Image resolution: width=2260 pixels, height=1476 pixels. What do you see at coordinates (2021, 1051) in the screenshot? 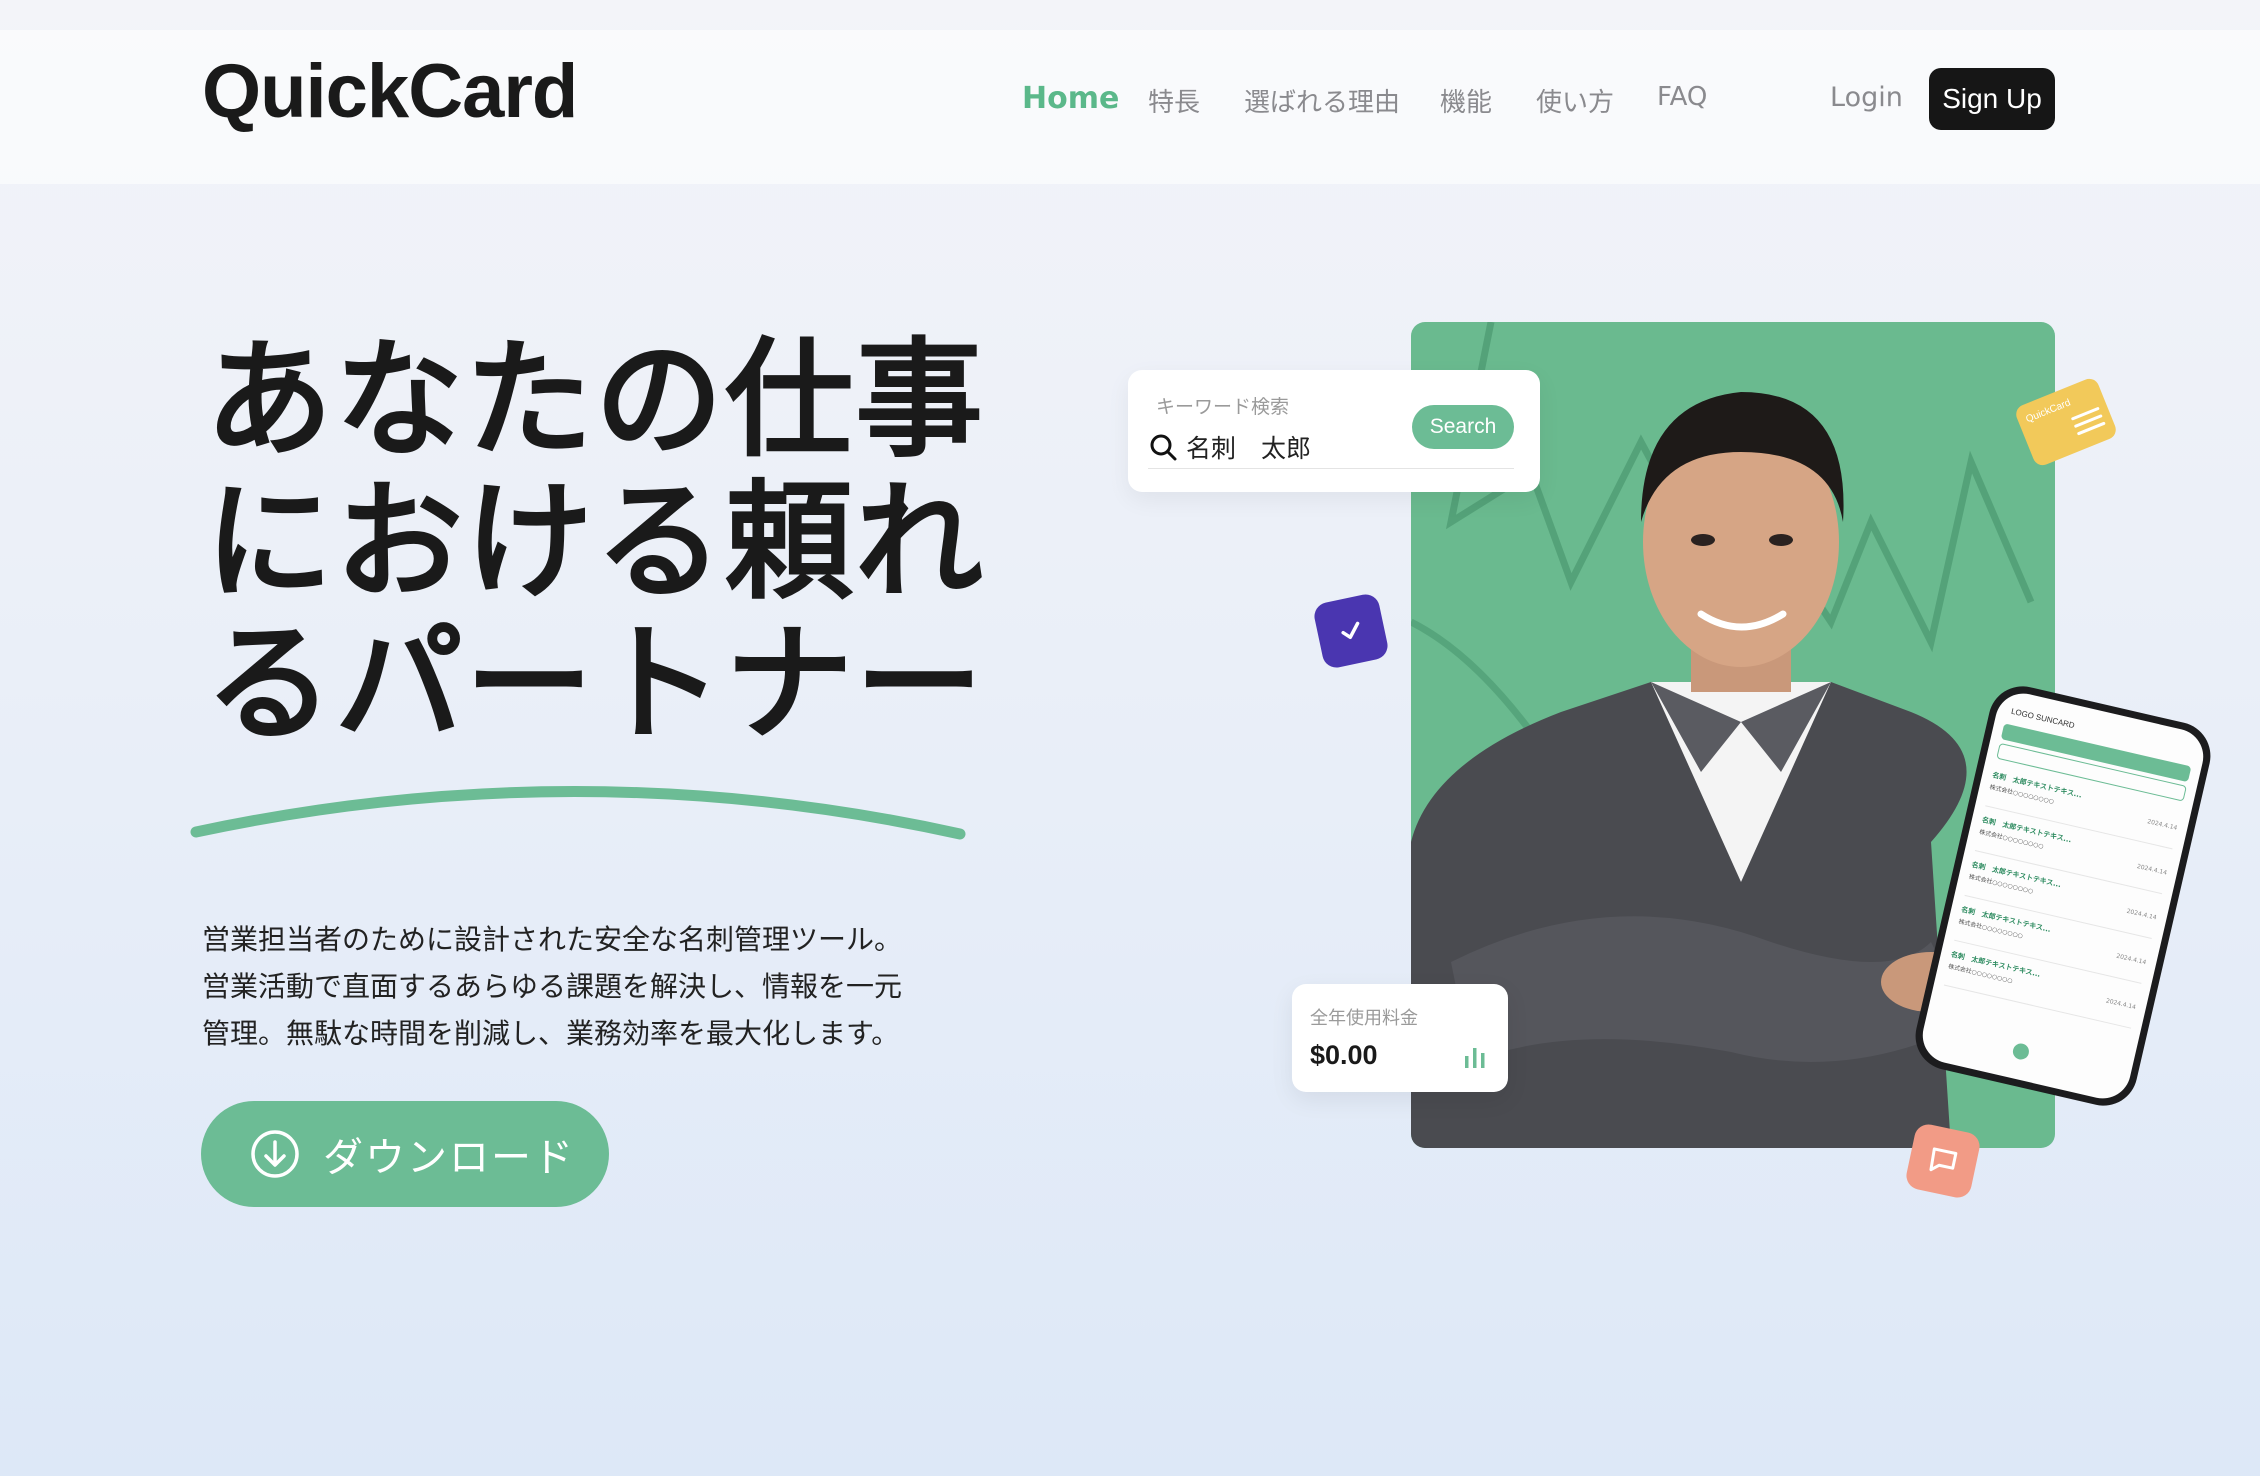
I see `phone-add-icon` at bounding box center [2021, 1051].